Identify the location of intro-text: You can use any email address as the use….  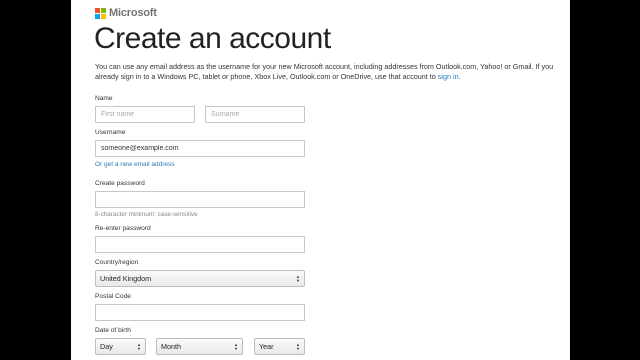
(331, 72).